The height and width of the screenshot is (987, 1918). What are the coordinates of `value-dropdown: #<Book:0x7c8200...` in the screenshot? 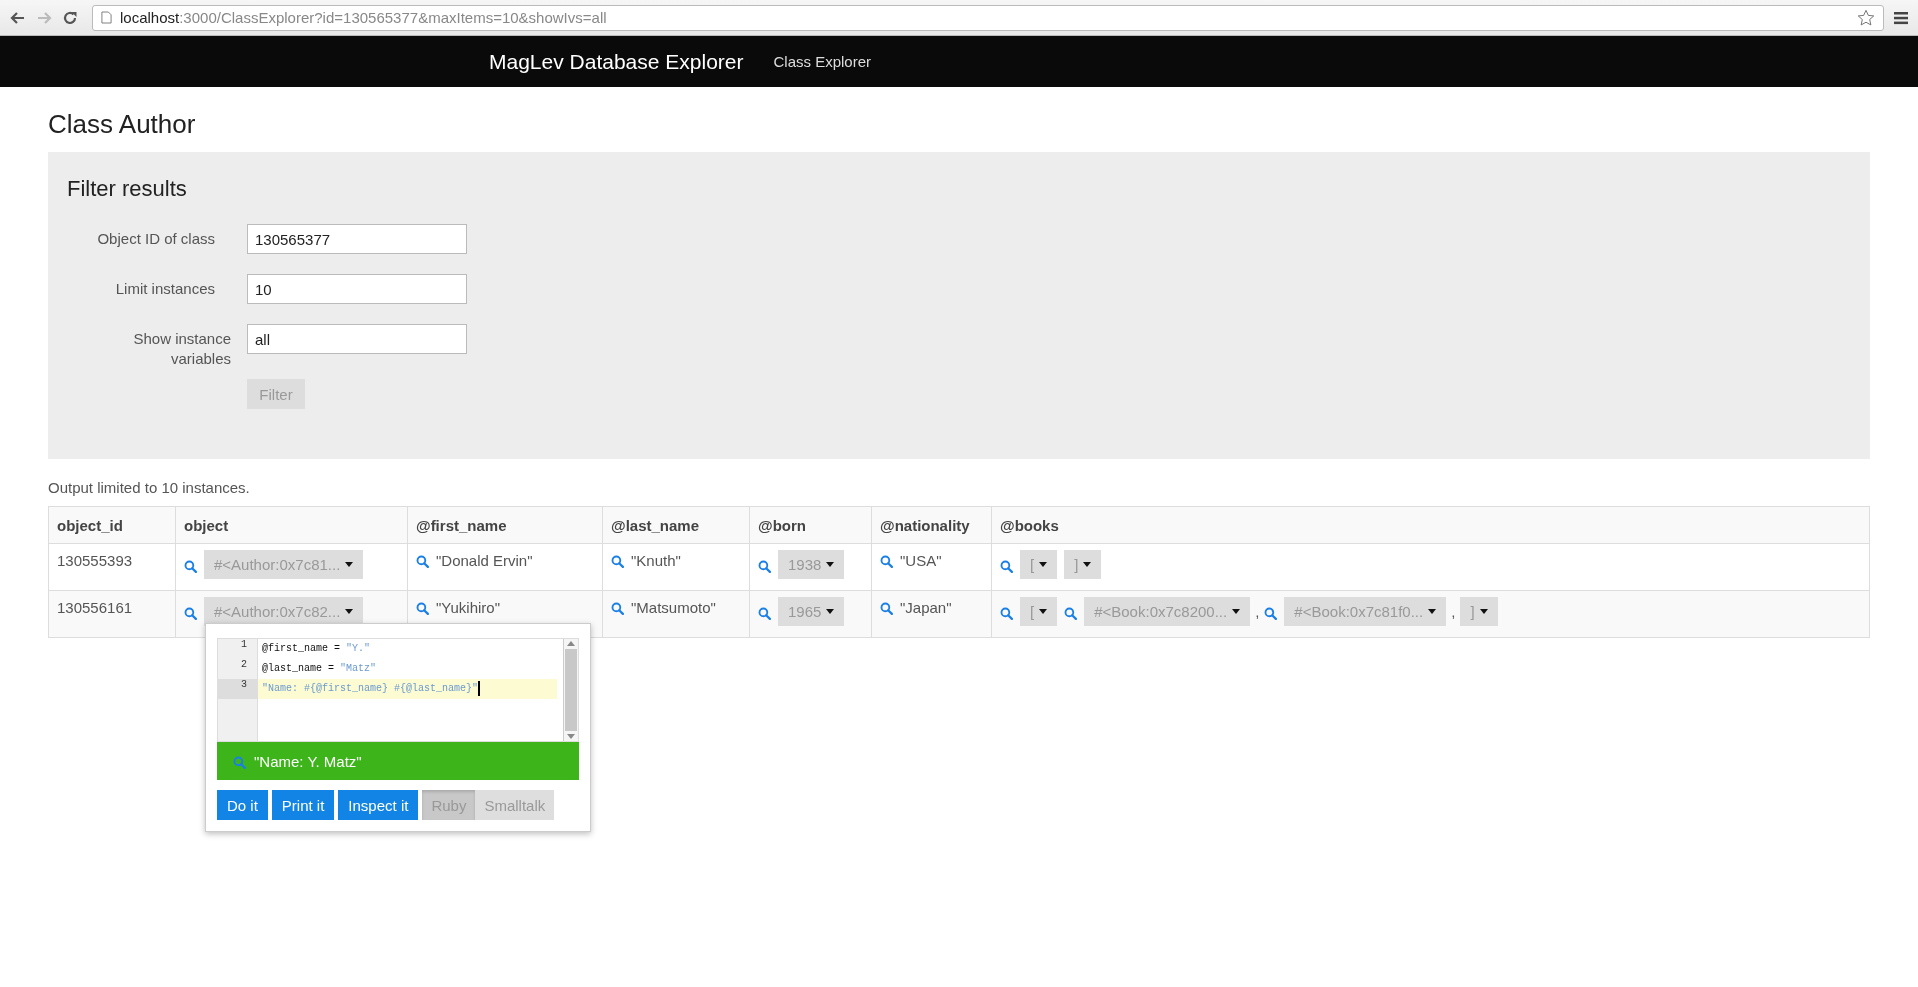 It's located at (1167, 611).